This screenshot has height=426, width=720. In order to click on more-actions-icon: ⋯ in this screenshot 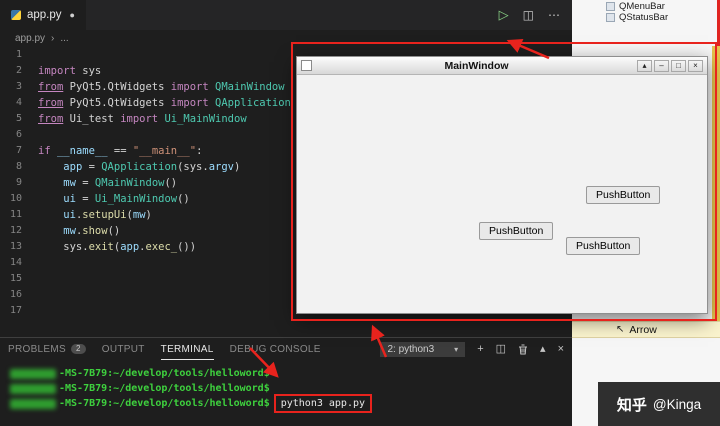, I will do `click(554, 15)`.